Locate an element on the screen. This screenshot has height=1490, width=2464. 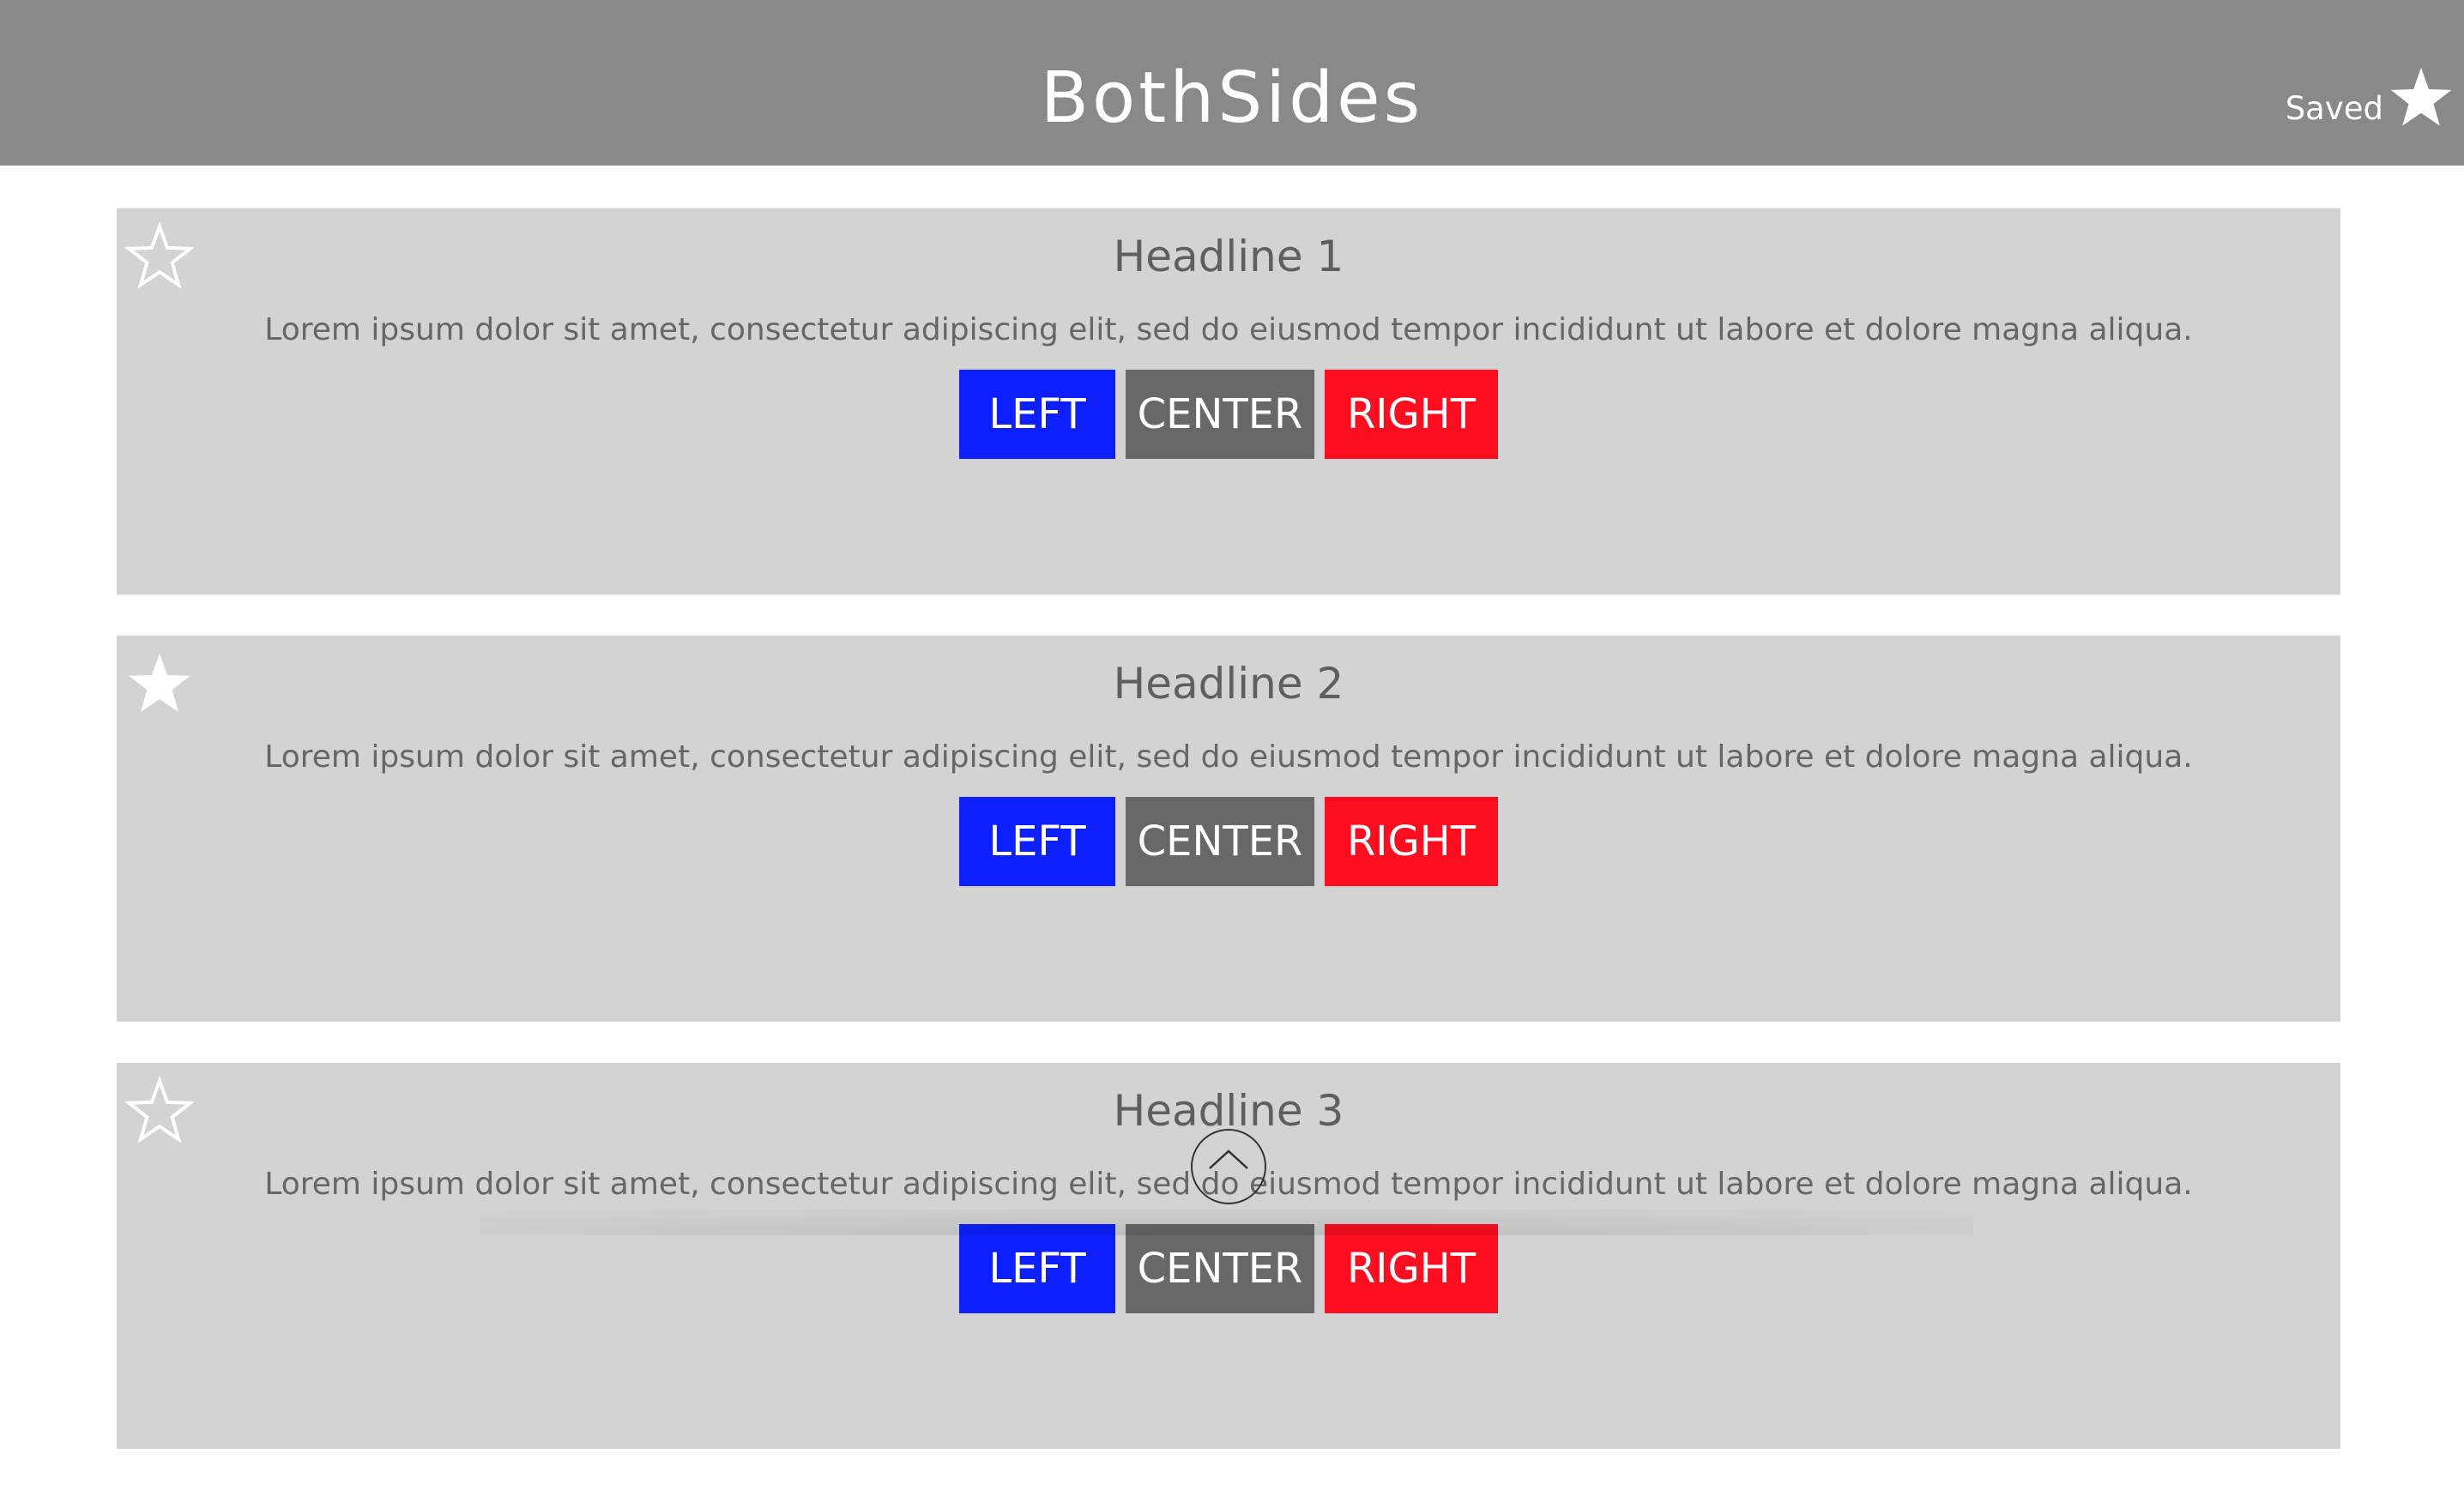
article-headline: Headline 2 is located at coordinates (1228, 684).